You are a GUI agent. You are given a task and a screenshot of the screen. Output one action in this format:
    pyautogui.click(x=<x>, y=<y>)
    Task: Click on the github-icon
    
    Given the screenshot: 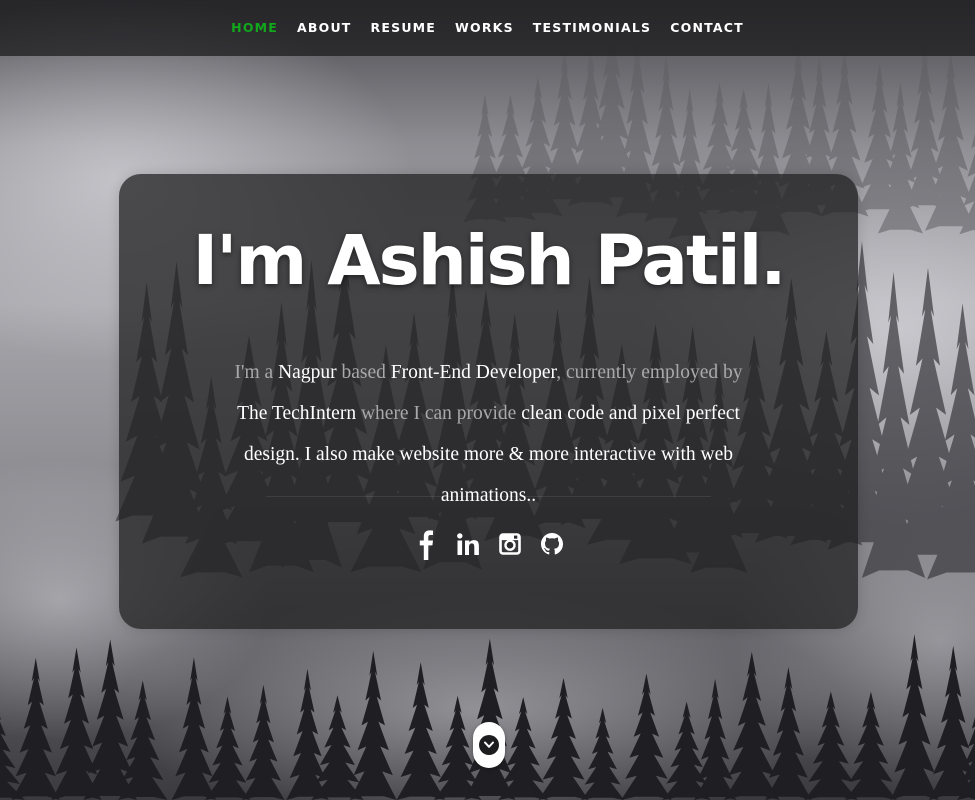 What is the action you would take?
    pyautogui.click(x=551, y=544)
    